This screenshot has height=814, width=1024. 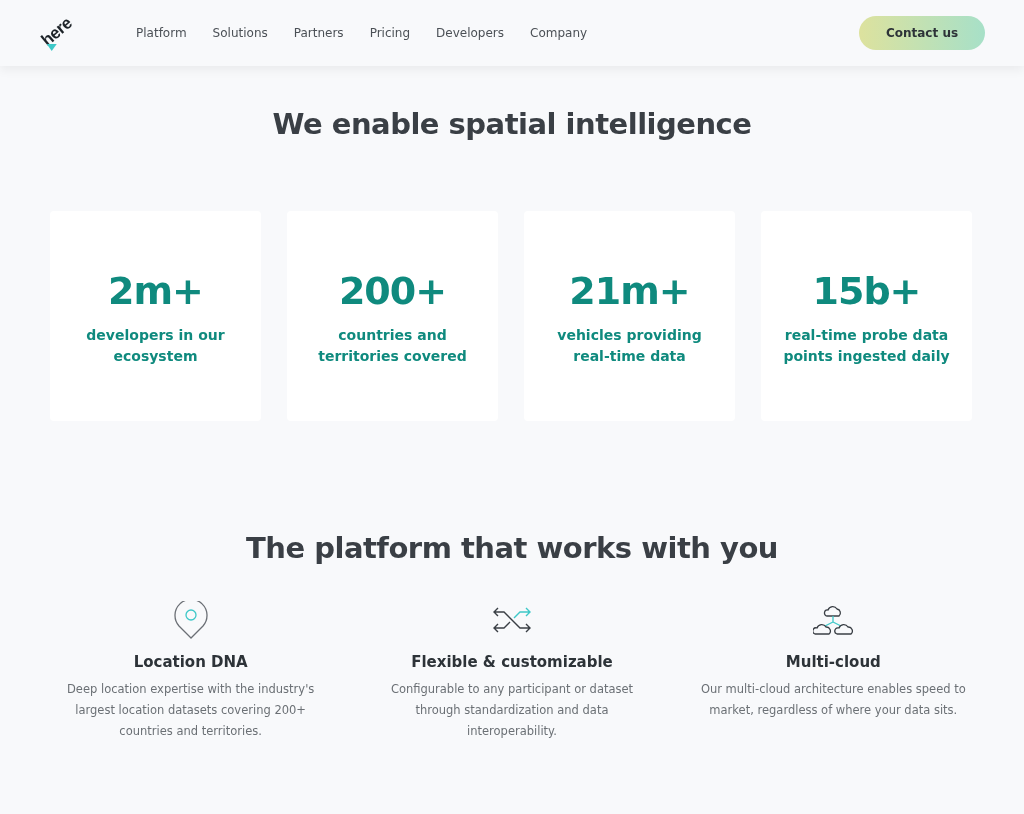 I want to click on map-pin-icon, so click(x=190, y=620).